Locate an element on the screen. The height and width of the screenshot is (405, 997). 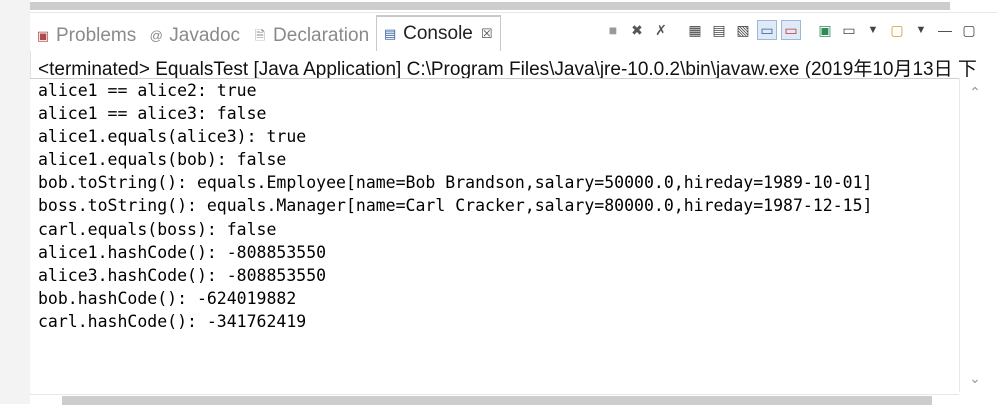
open-console-icon: ▭ is located at coordinates (849, 30).